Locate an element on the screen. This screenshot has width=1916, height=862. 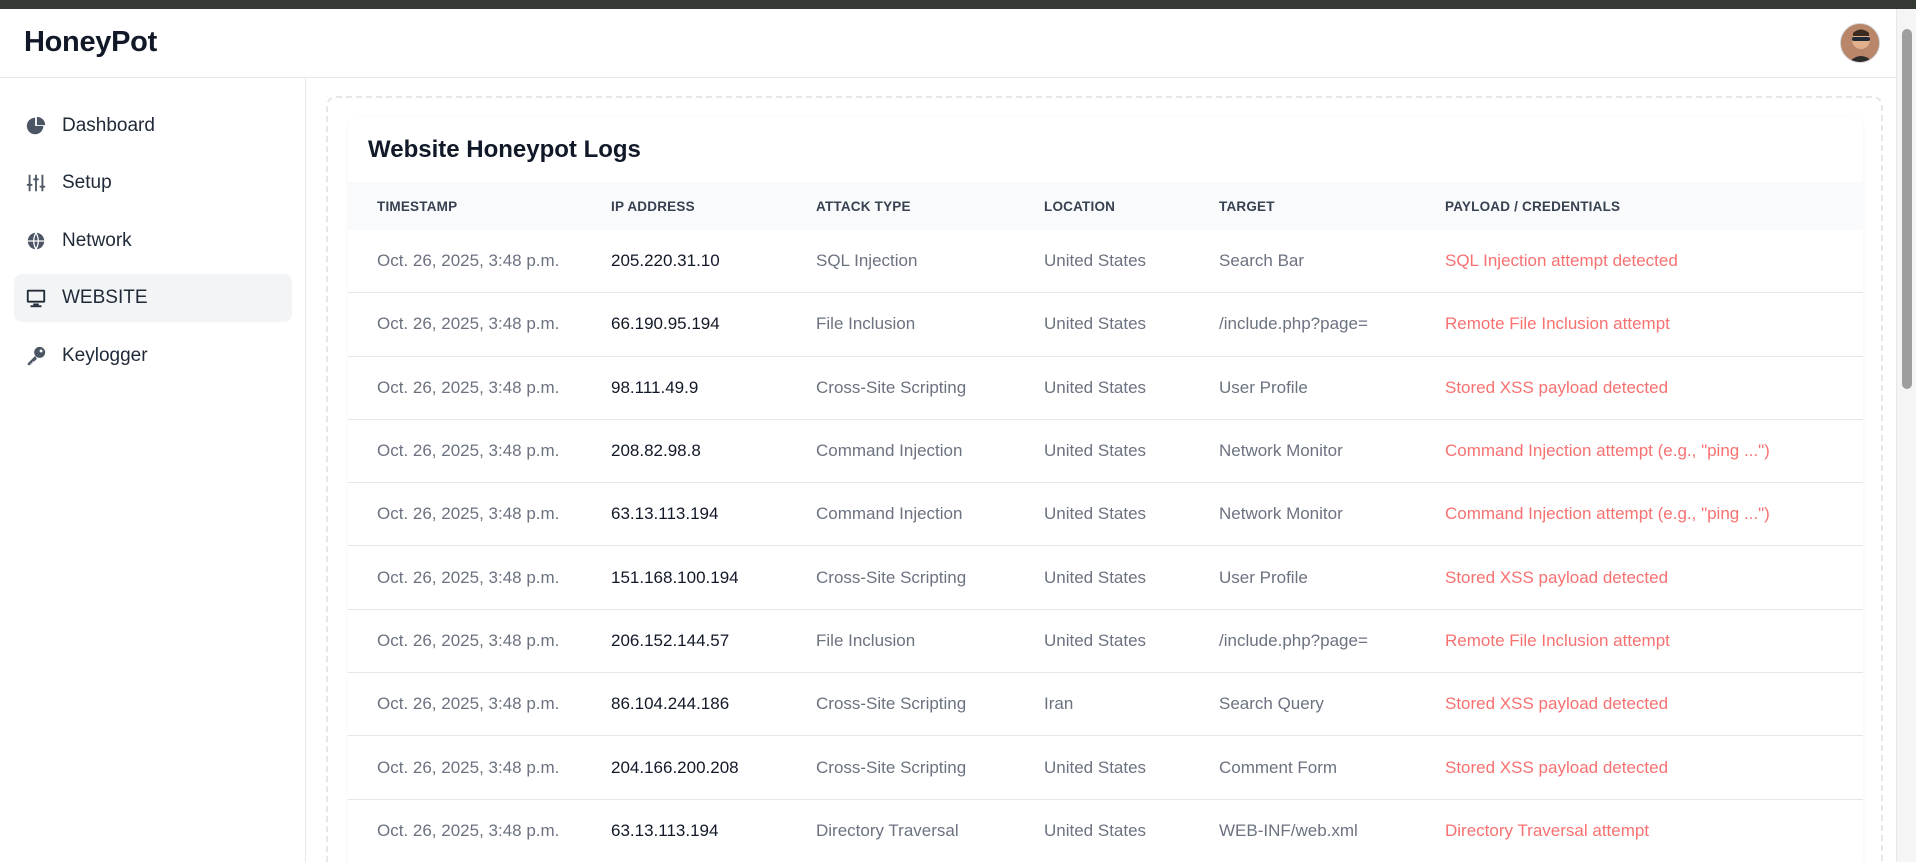
column-header-timestamp: TIMESTAMP is located at coordinates (417, 206).